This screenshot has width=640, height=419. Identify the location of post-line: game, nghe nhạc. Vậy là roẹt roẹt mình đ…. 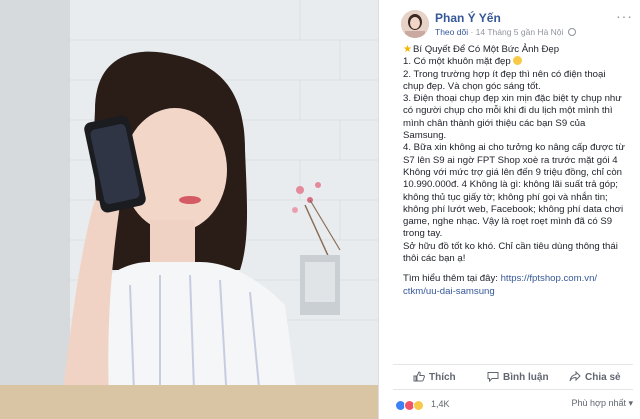
(508, 222).